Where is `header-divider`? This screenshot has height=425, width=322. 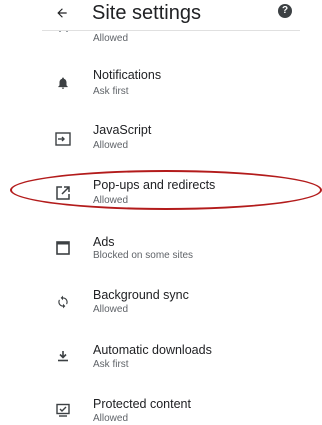
header-divider is located at coordinates (171, 30).